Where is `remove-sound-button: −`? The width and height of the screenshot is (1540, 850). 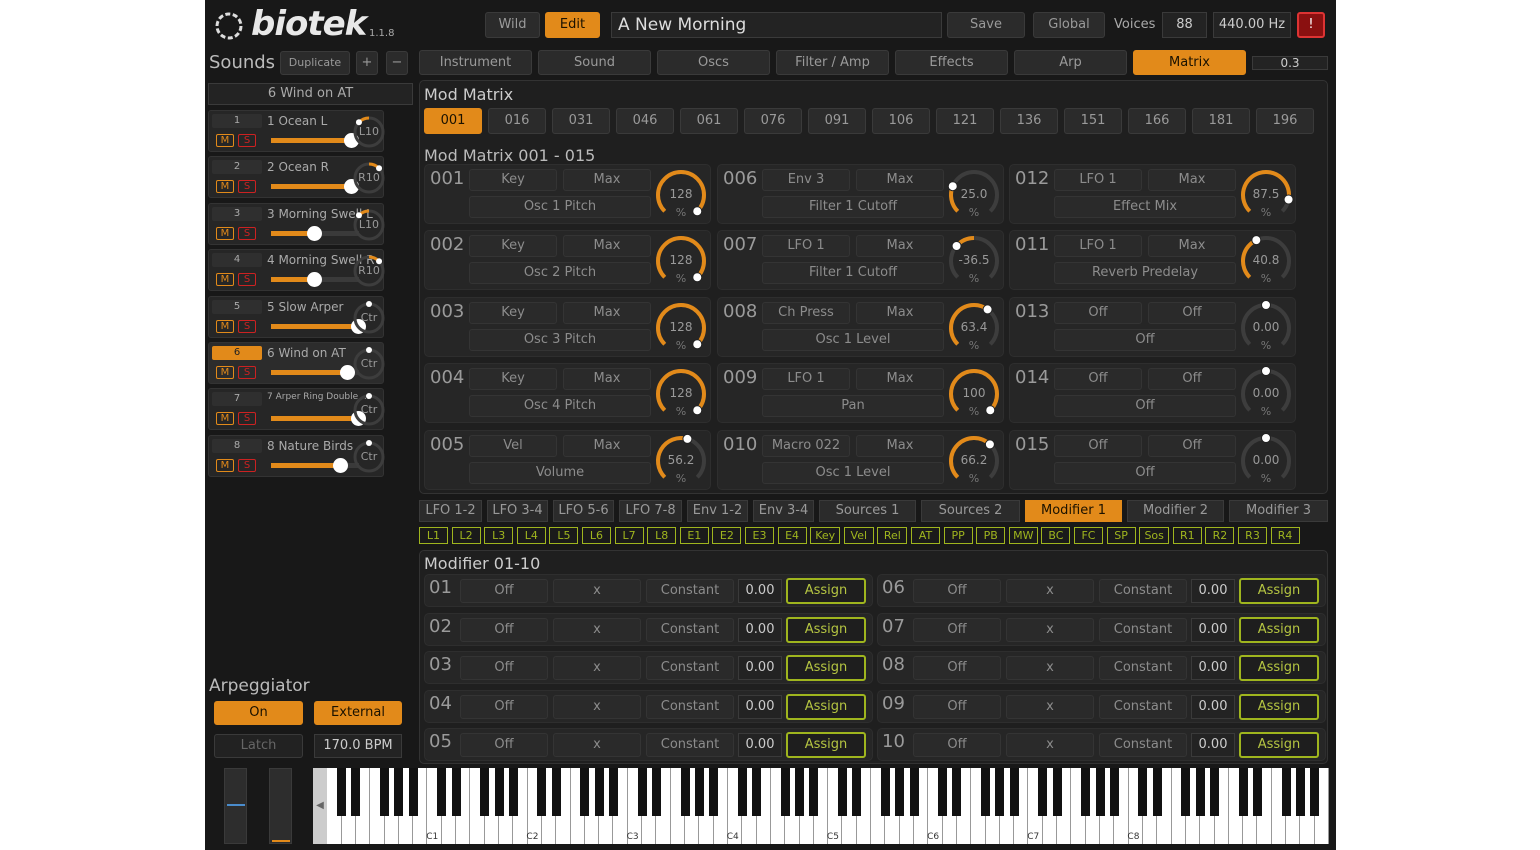
remove-sound-button: − is located at coordinates (397, 63).